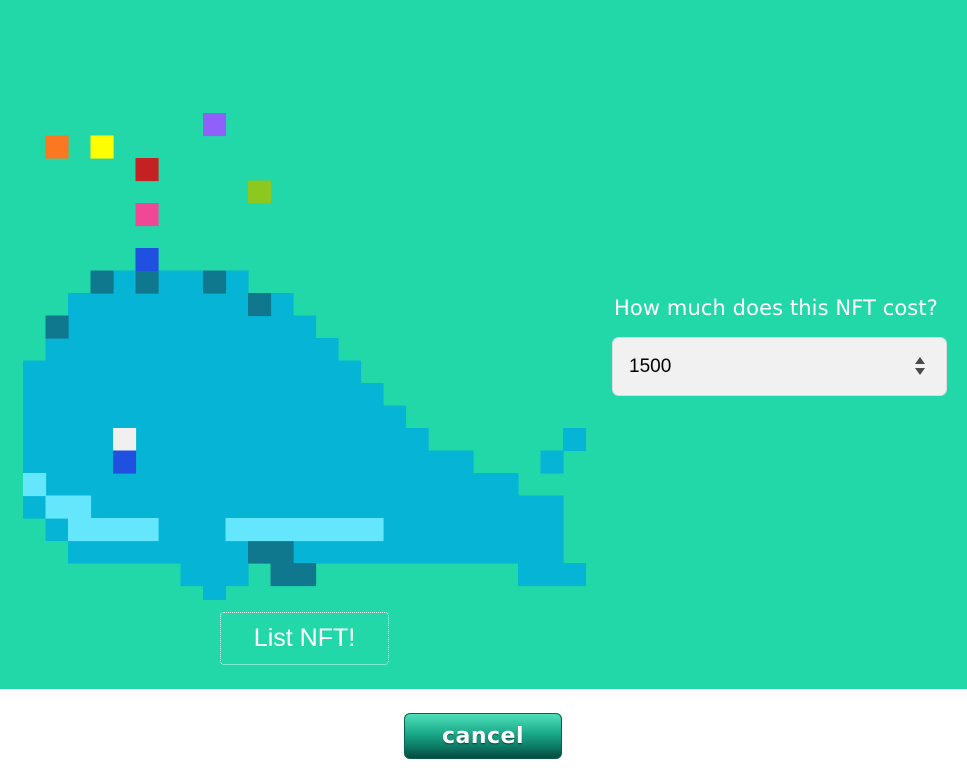 The width and height of the screenshot is (967, 778). Describe the element at coordinates (920, 371) in the screenshot. I see `spinner-down-arrow-icon` at that location.